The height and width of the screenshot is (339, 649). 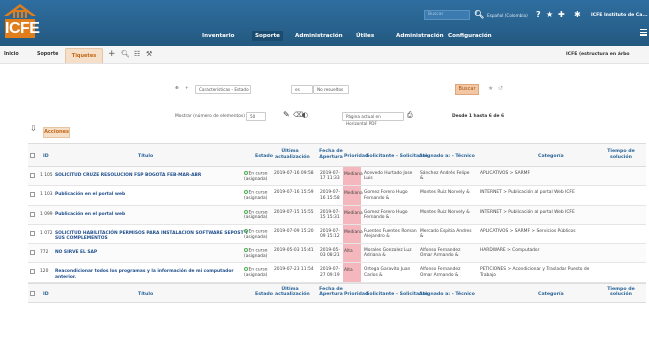 I want to click on col-title: Título, so click(x=145, y=157).